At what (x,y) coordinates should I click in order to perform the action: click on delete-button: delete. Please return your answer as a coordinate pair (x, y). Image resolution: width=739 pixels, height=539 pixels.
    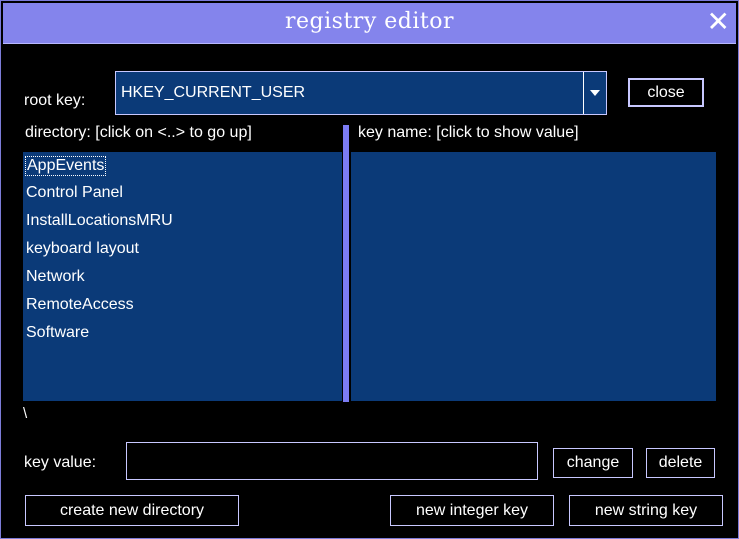
    Looking at the image, I should click on (680, 463).